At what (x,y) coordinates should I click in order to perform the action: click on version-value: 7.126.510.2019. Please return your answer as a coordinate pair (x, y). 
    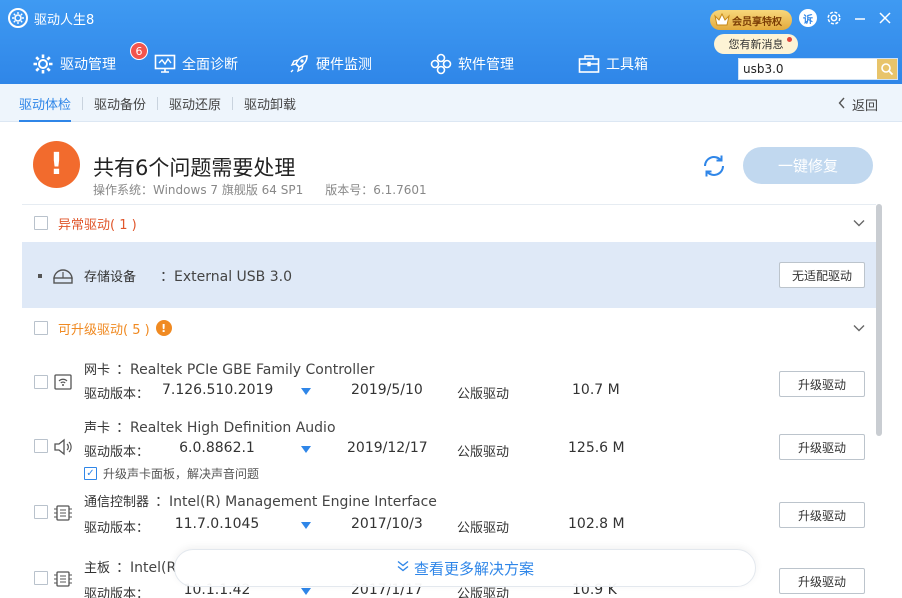
    Looking at the image, I should click on (218, 390).